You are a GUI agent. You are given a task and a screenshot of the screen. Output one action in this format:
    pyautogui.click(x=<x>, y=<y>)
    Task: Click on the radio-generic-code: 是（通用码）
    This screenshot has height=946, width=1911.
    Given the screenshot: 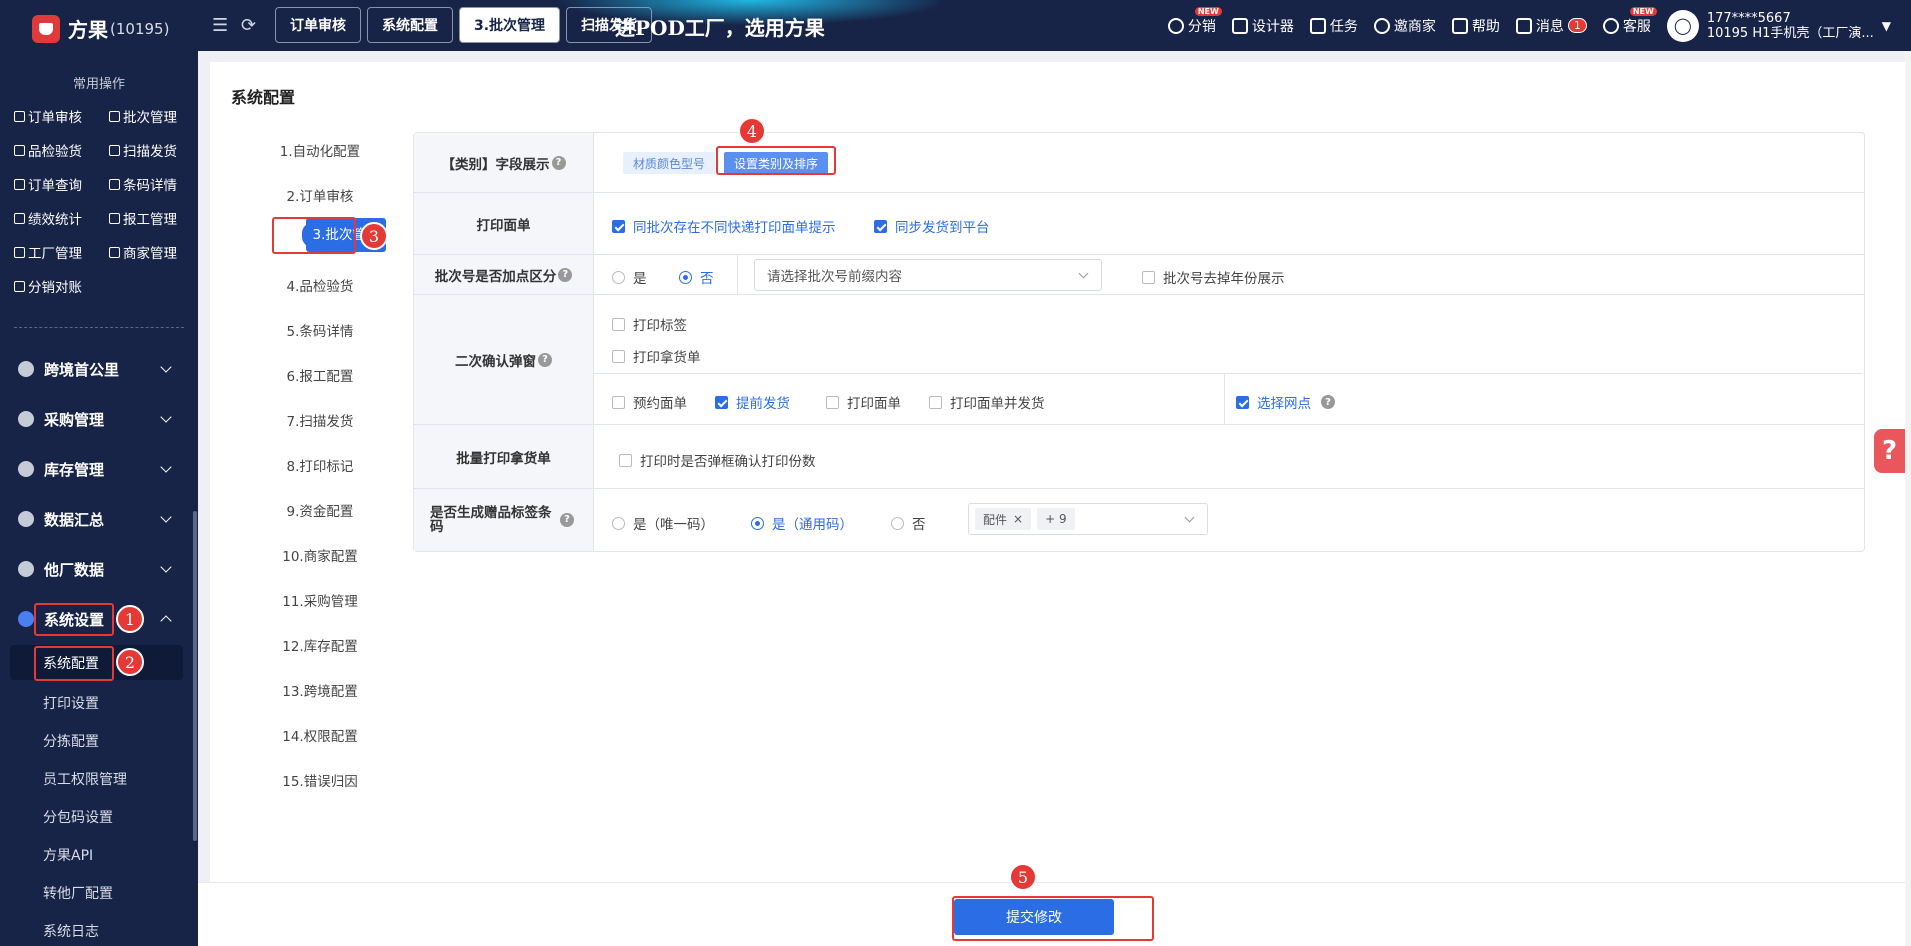 What is the action you would take?
    pyautogui.click(x=802, y=523)
    